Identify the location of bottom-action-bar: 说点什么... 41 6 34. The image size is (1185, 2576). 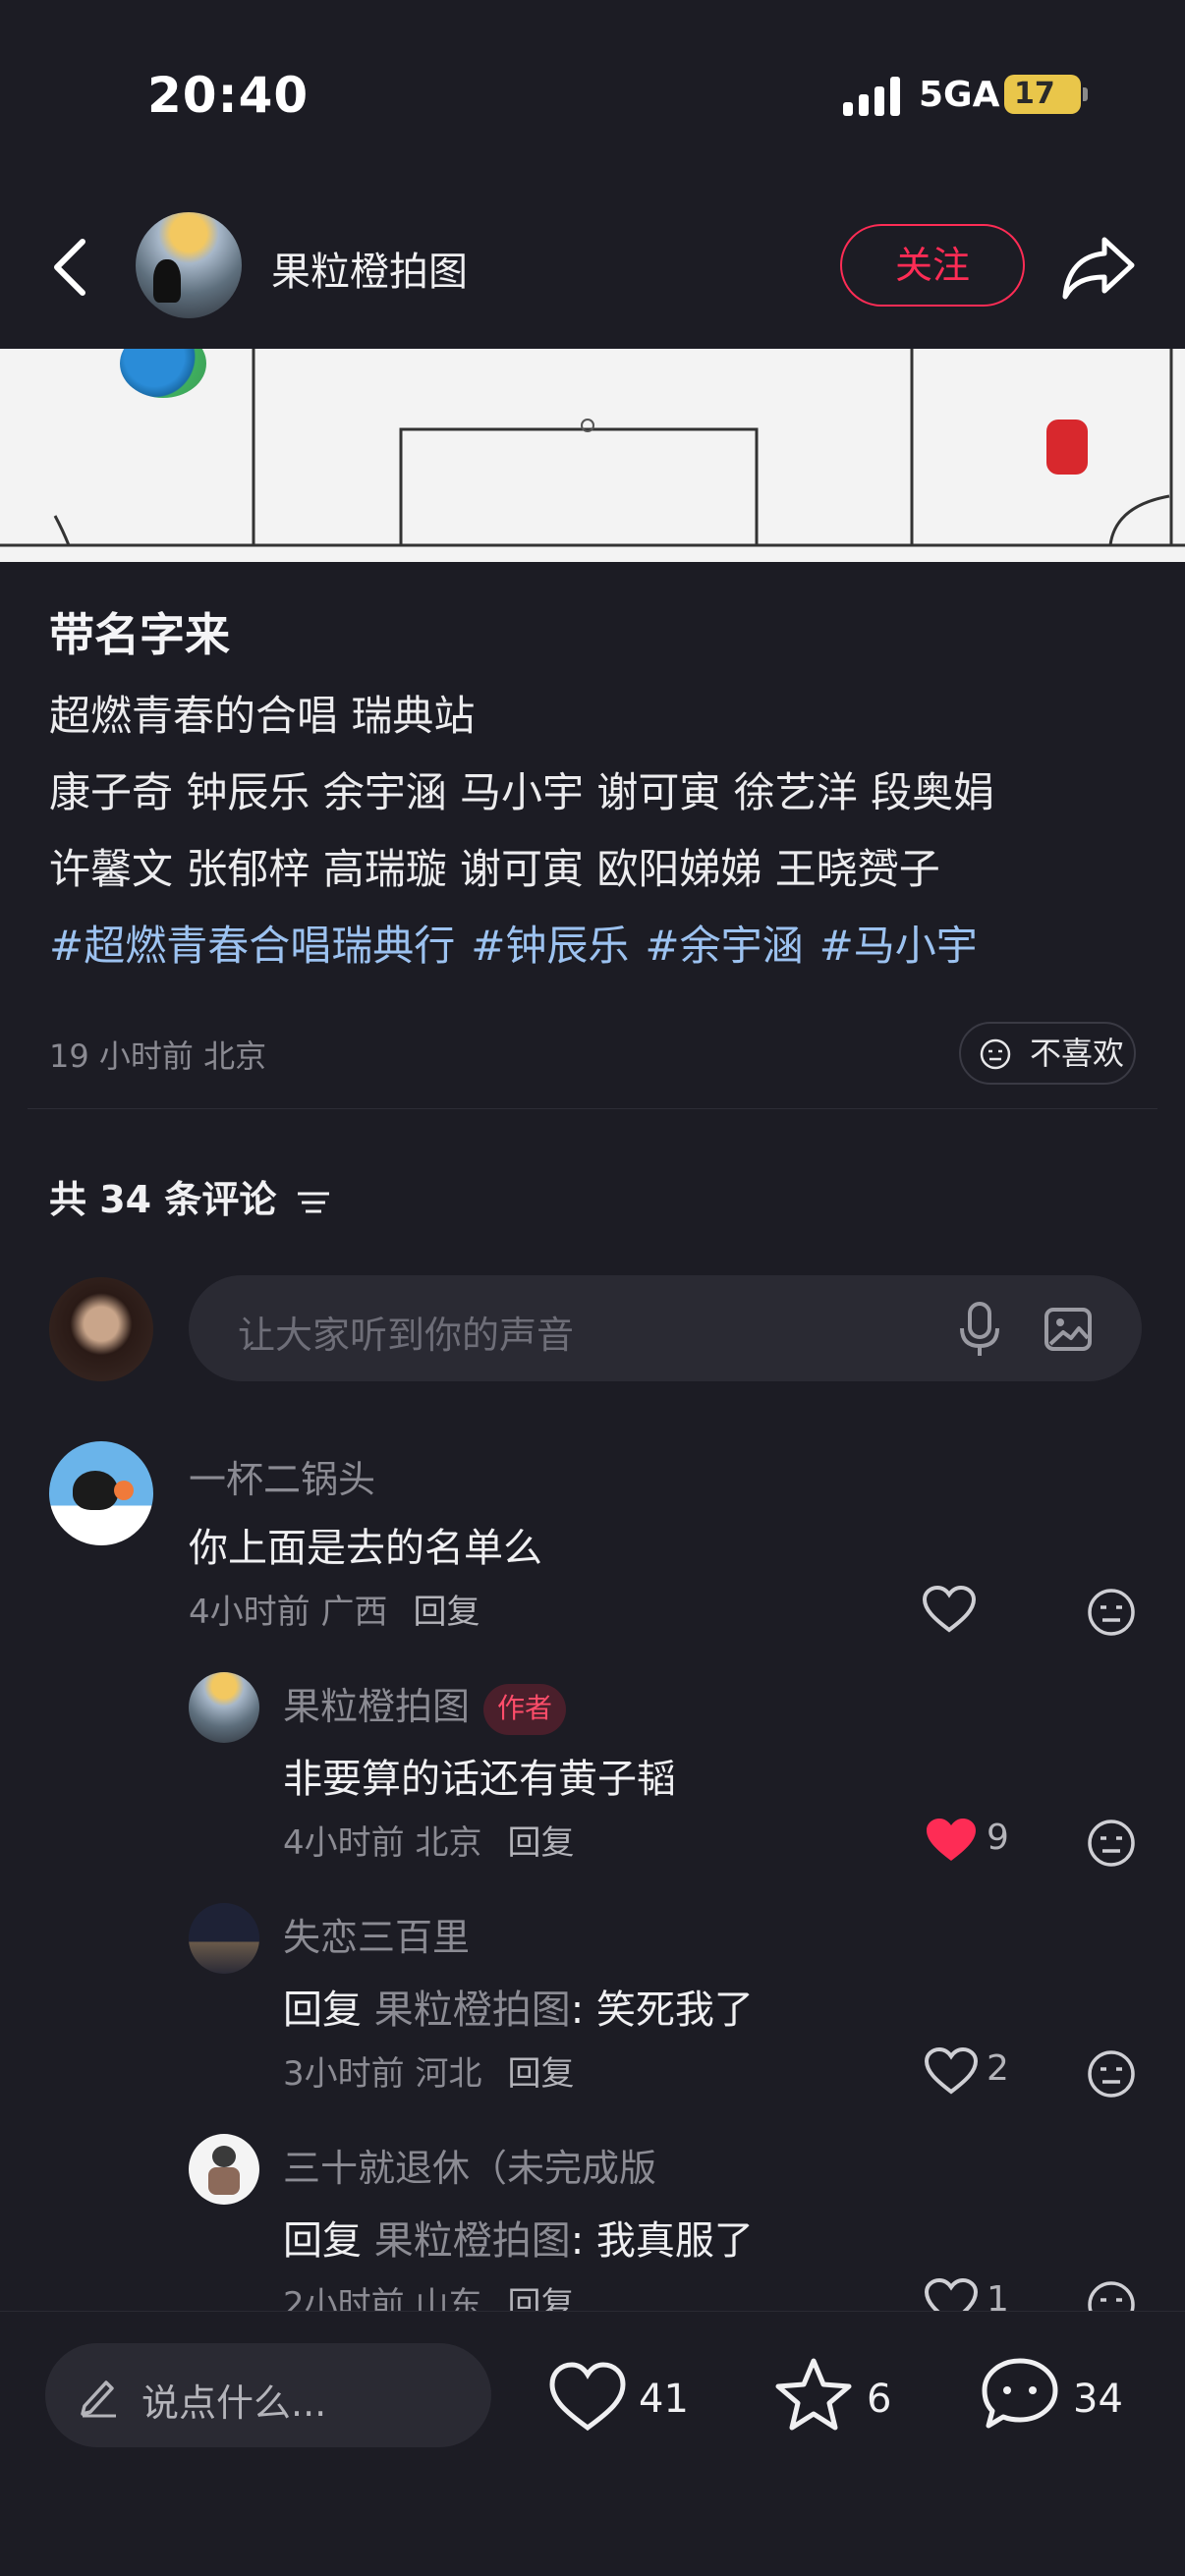
(592, 2443).